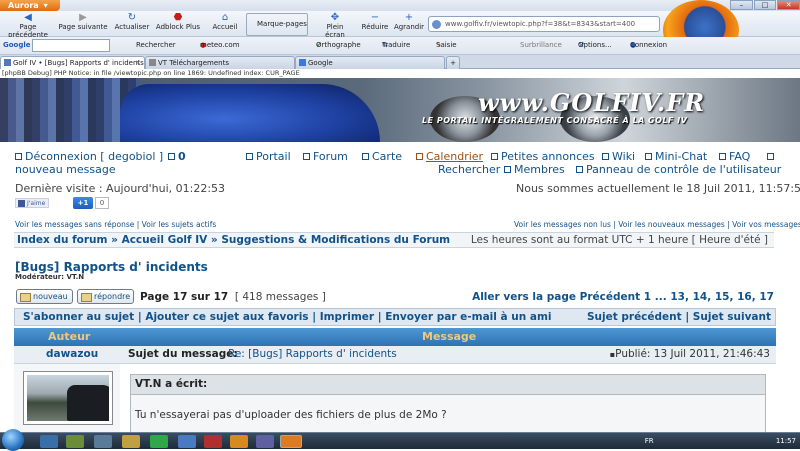 This screenshot has height=451, width=800. What do you see at coordinates (788, 5) in the screenshot?
I see `close-button: ✕` at bounding box center [788, 5].